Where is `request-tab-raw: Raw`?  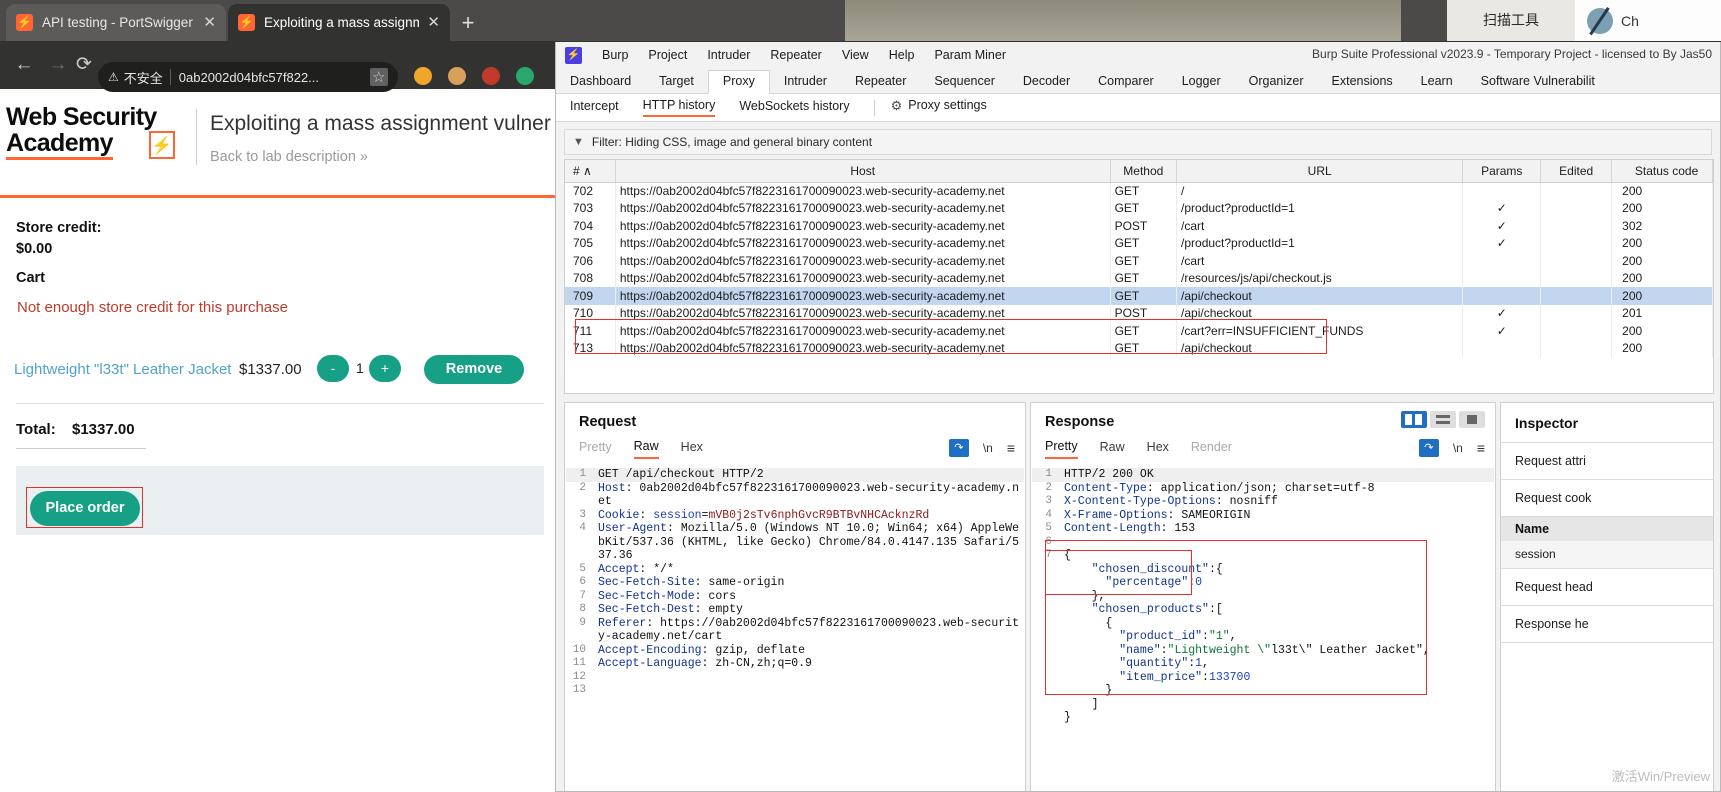
request-tab-raw: Raw is located at coordinates (646, 449).